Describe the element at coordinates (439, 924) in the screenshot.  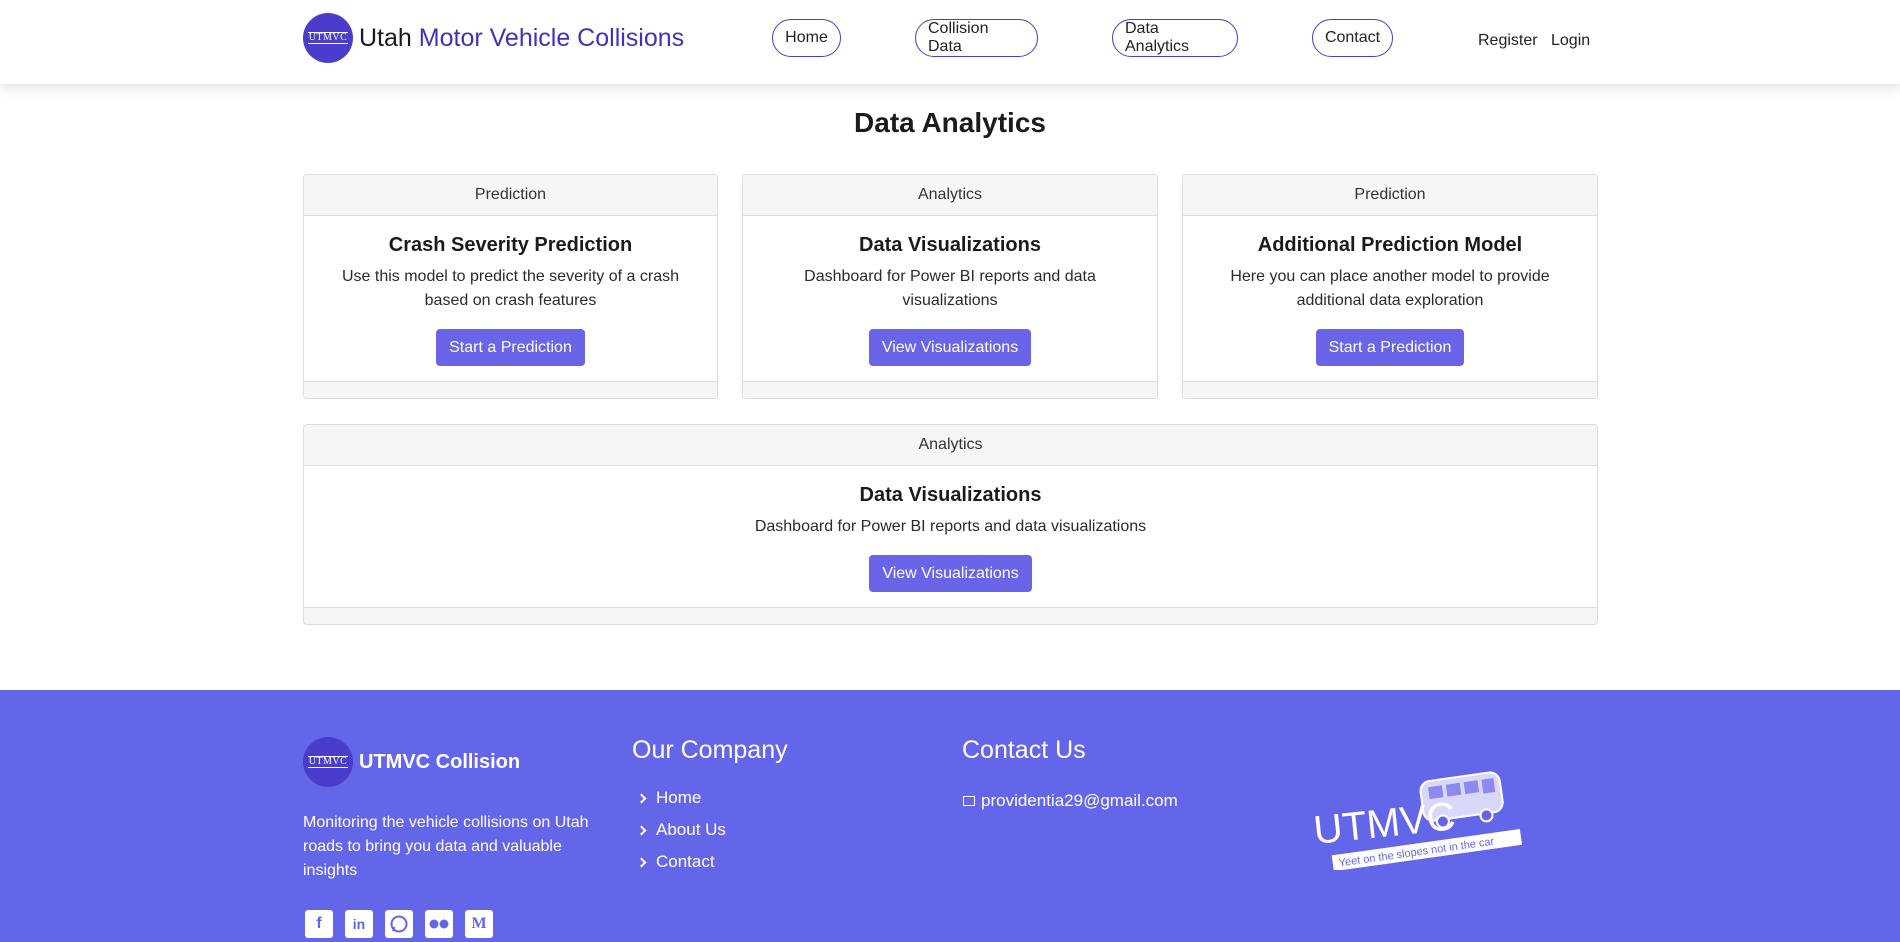
I see `flickr-icon` at that location.